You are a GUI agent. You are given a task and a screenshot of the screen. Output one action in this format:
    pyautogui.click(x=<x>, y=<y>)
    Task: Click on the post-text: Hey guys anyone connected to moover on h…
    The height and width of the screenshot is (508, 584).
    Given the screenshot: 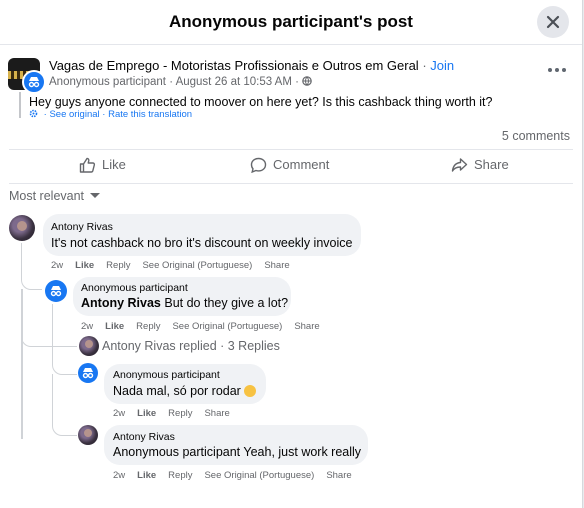 What is the action you would take?
    pyautogui.click(x=261, y=102)
    